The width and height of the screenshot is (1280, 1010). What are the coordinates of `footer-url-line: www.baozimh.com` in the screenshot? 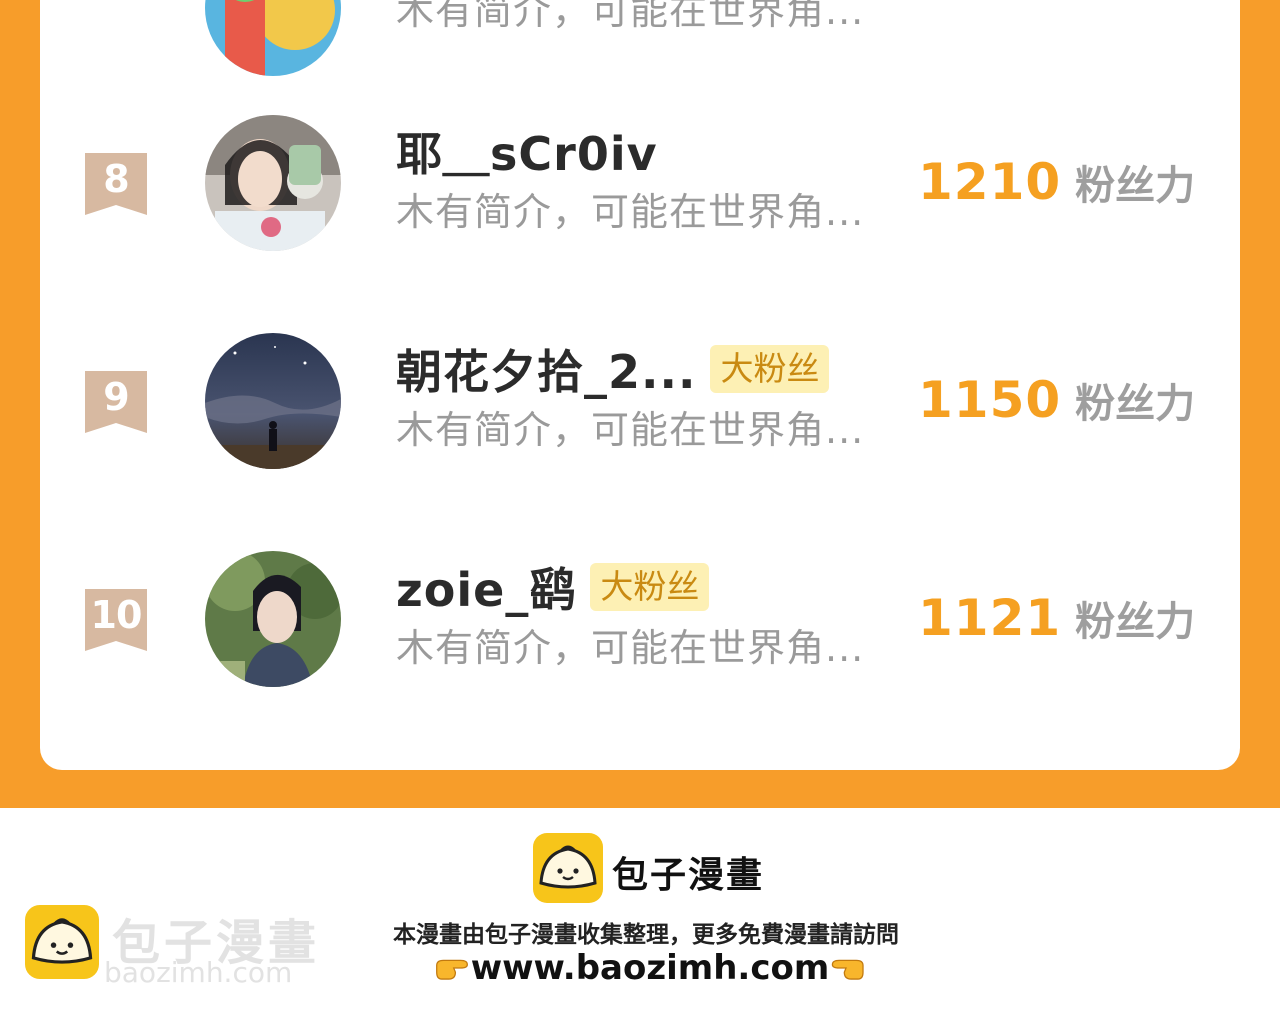 It's located at (650, 968).